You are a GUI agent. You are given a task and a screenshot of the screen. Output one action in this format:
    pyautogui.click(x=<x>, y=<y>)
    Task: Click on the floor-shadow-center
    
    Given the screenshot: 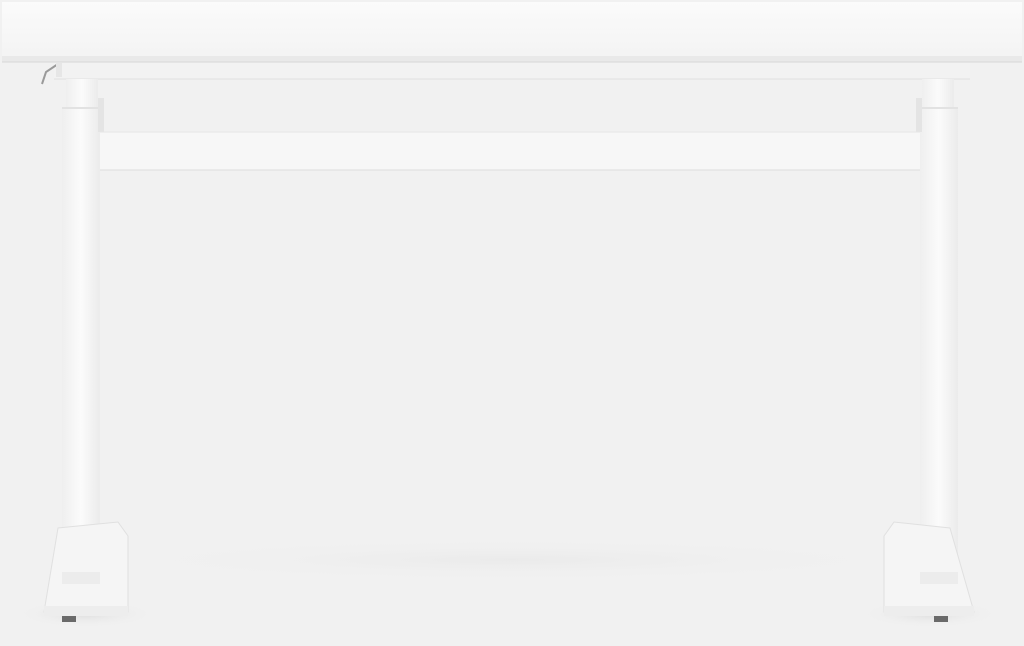 What is the action you would take?
    pyautogui.click(x=512, y=560)
    